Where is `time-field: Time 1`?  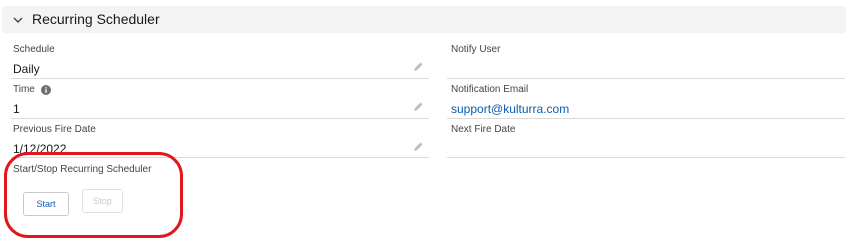 time-field: Time 1 is located at coordinates (32, 100).